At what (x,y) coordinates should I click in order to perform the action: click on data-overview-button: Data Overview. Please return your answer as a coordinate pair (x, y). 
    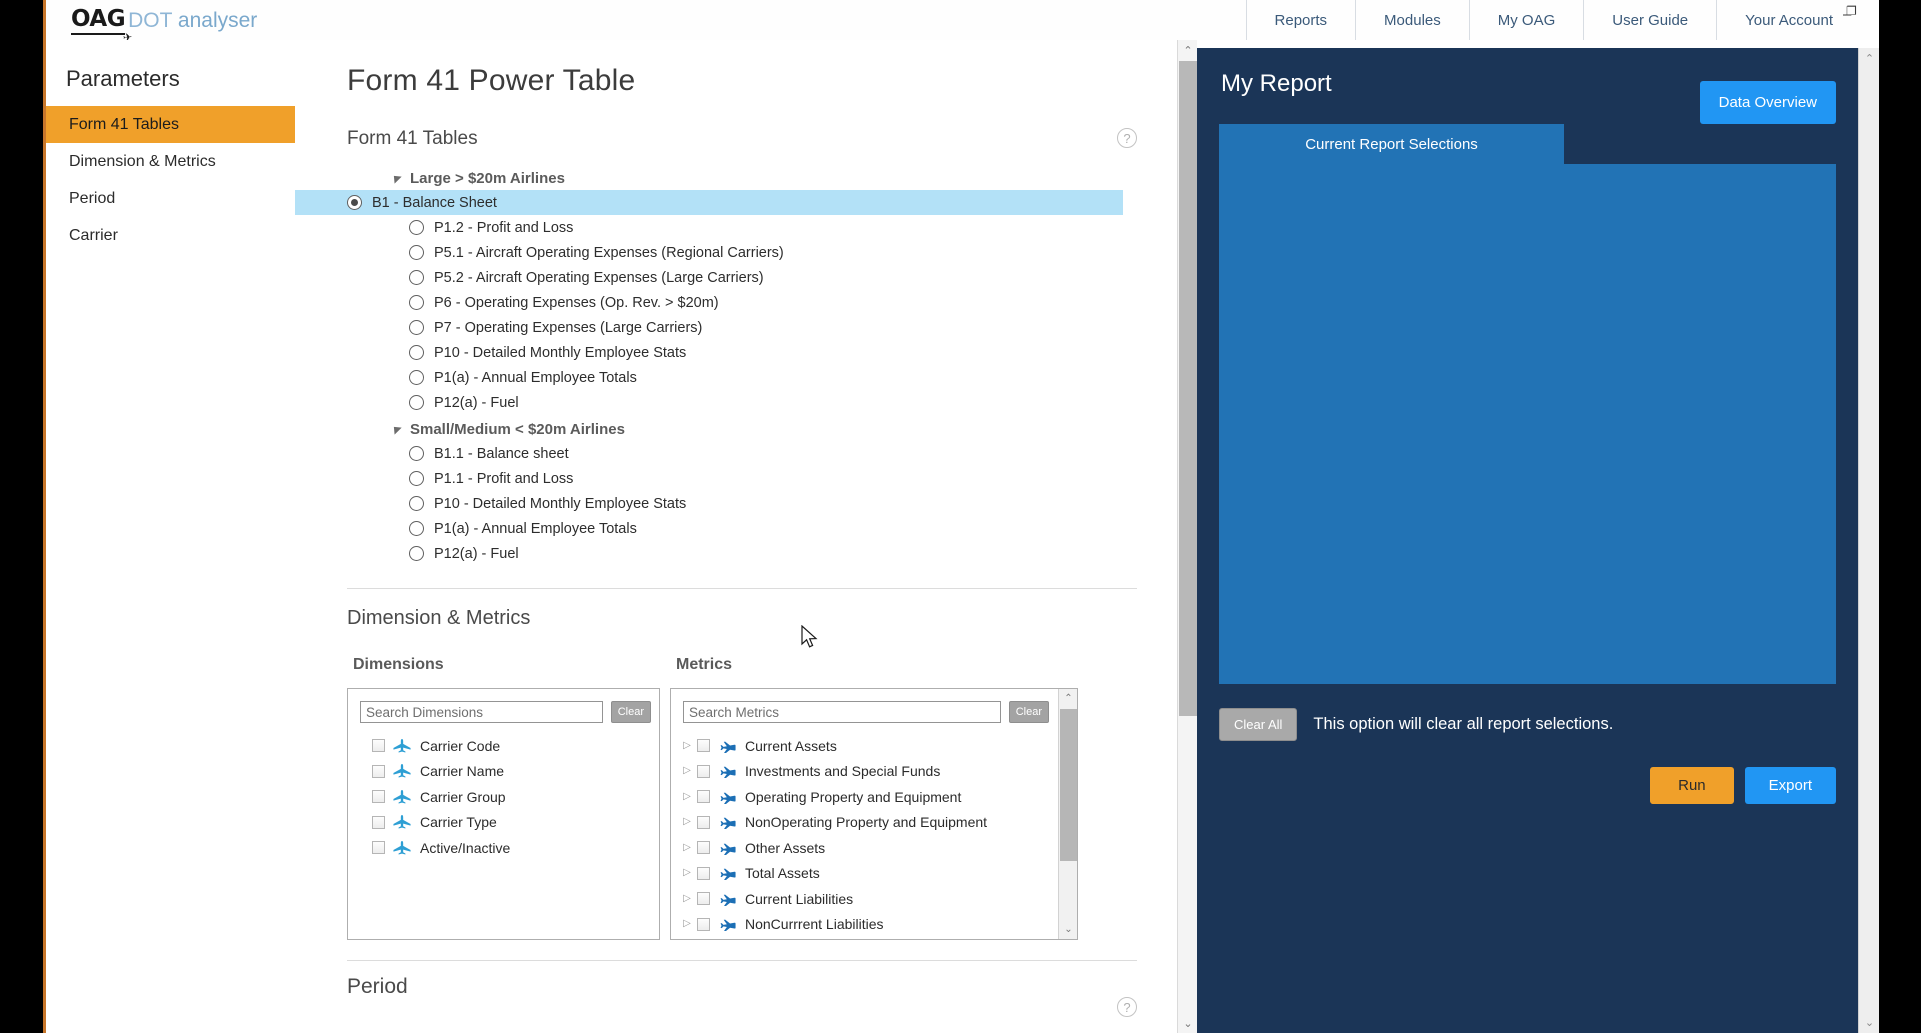
    Looking at the image, I should click on (1767, 102).